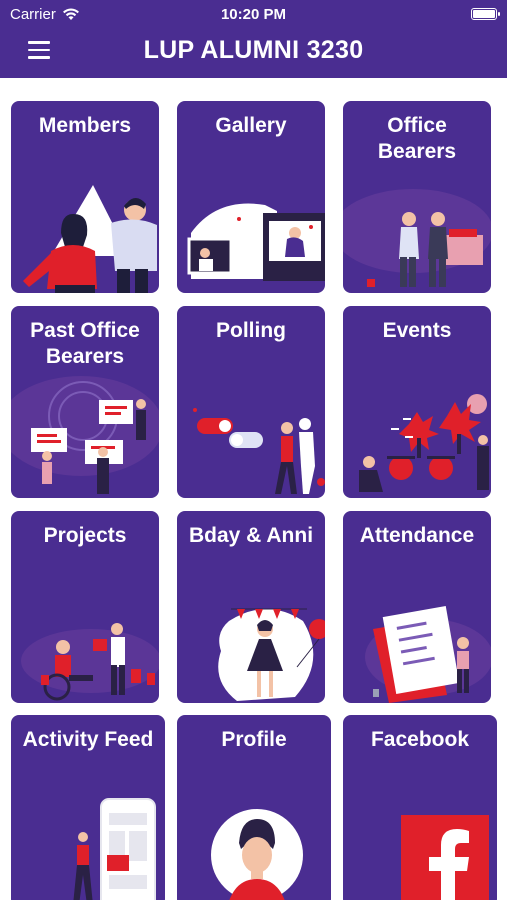 This screenshot has width=507, height=900. What do you see at coordinates (88, 807) in the screenshot?
I see `tile-activity-feed: Activity Feed` at bounding box center [88, 807].